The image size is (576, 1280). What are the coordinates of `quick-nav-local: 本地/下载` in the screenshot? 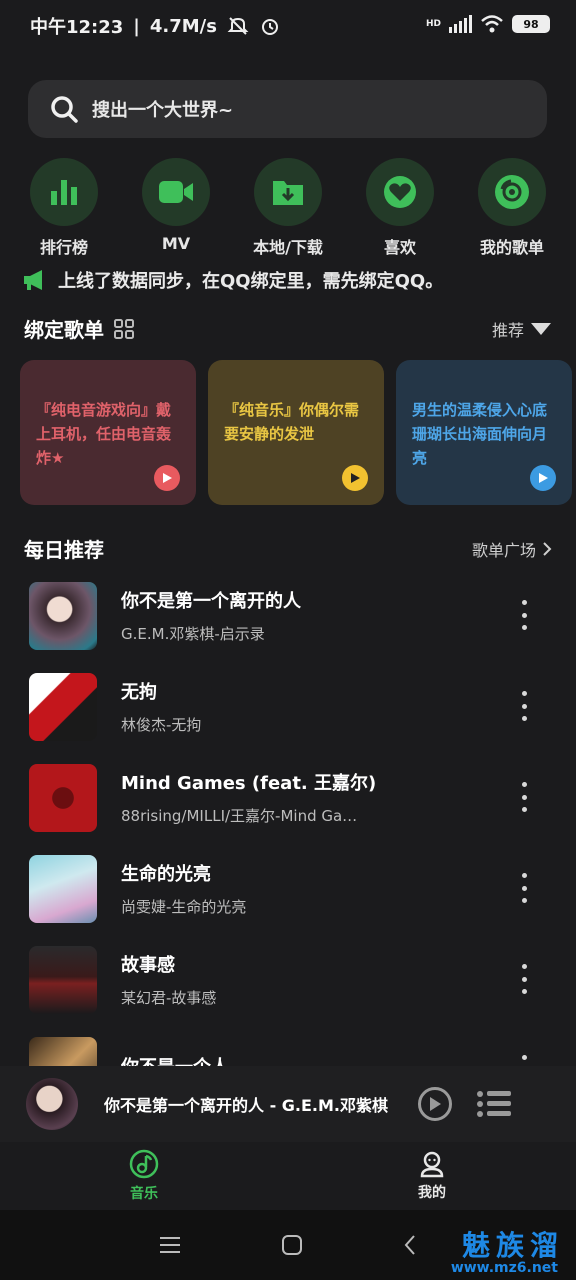 It's located at (288, 208).